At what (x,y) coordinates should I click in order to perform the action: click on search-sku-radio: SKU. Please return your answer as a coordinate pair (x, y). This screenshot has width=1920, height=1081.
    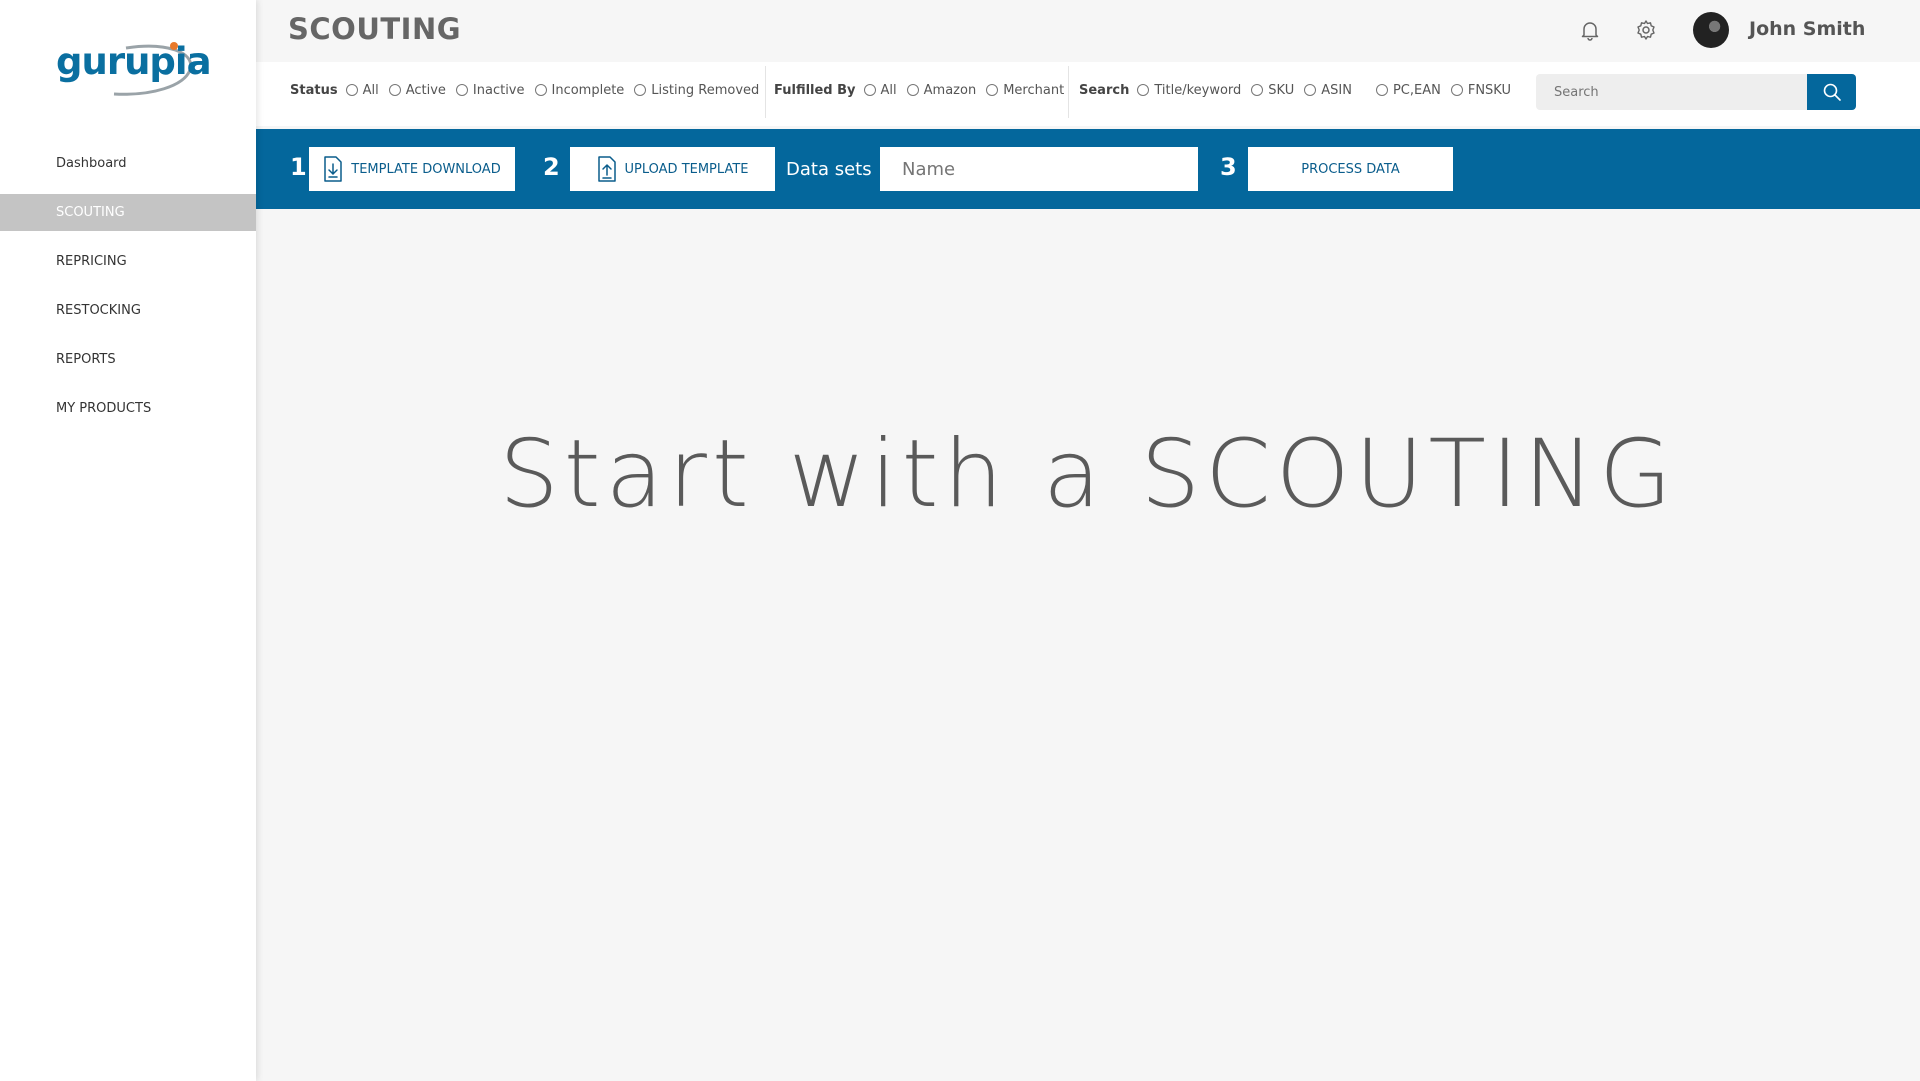
    Looking at the image, I should click on (1272, 90).